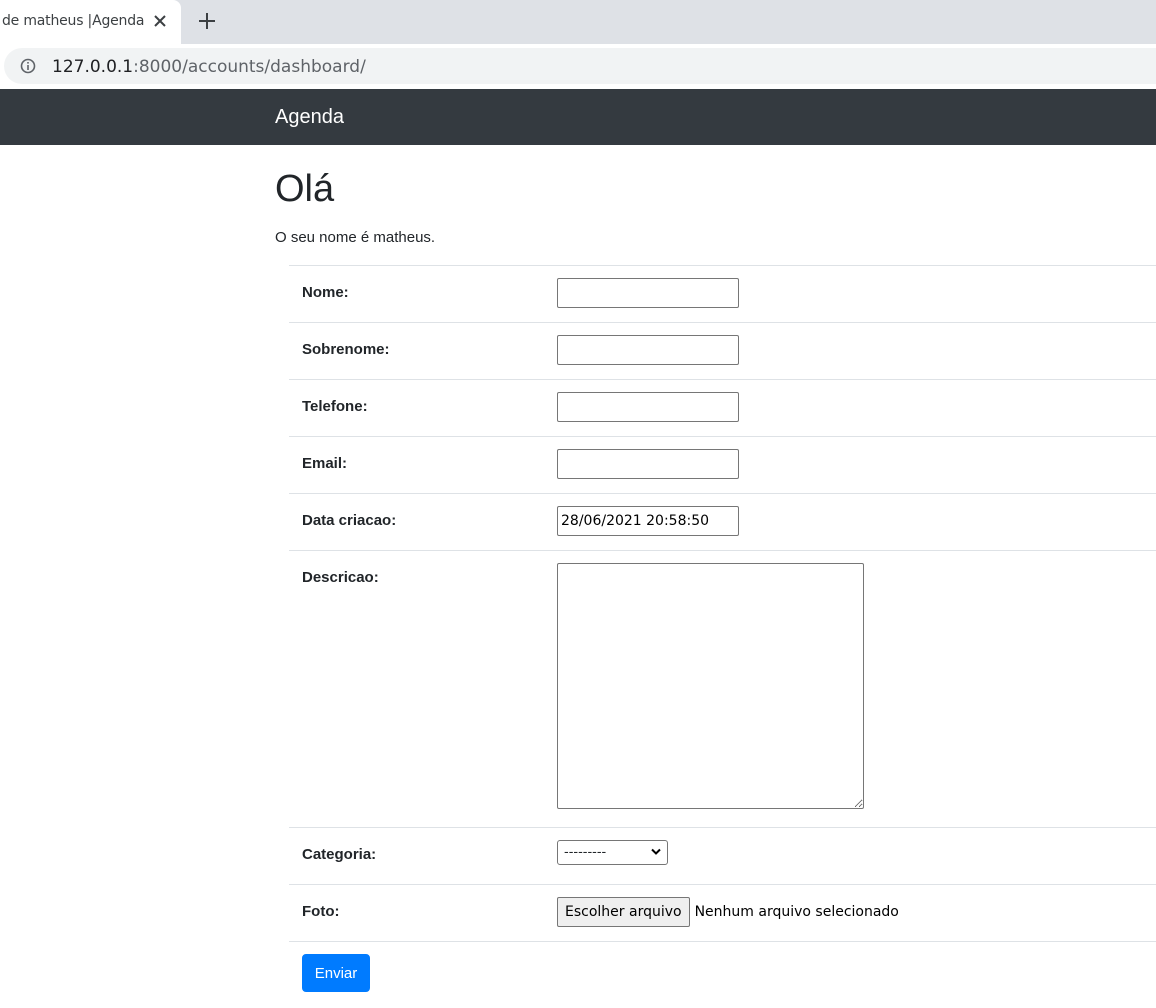 The image size is (1156, 1008). What do you see at coordinates (207, 21) in the screenshot?
I see `plus-icon` at bounding box center [207, 21].